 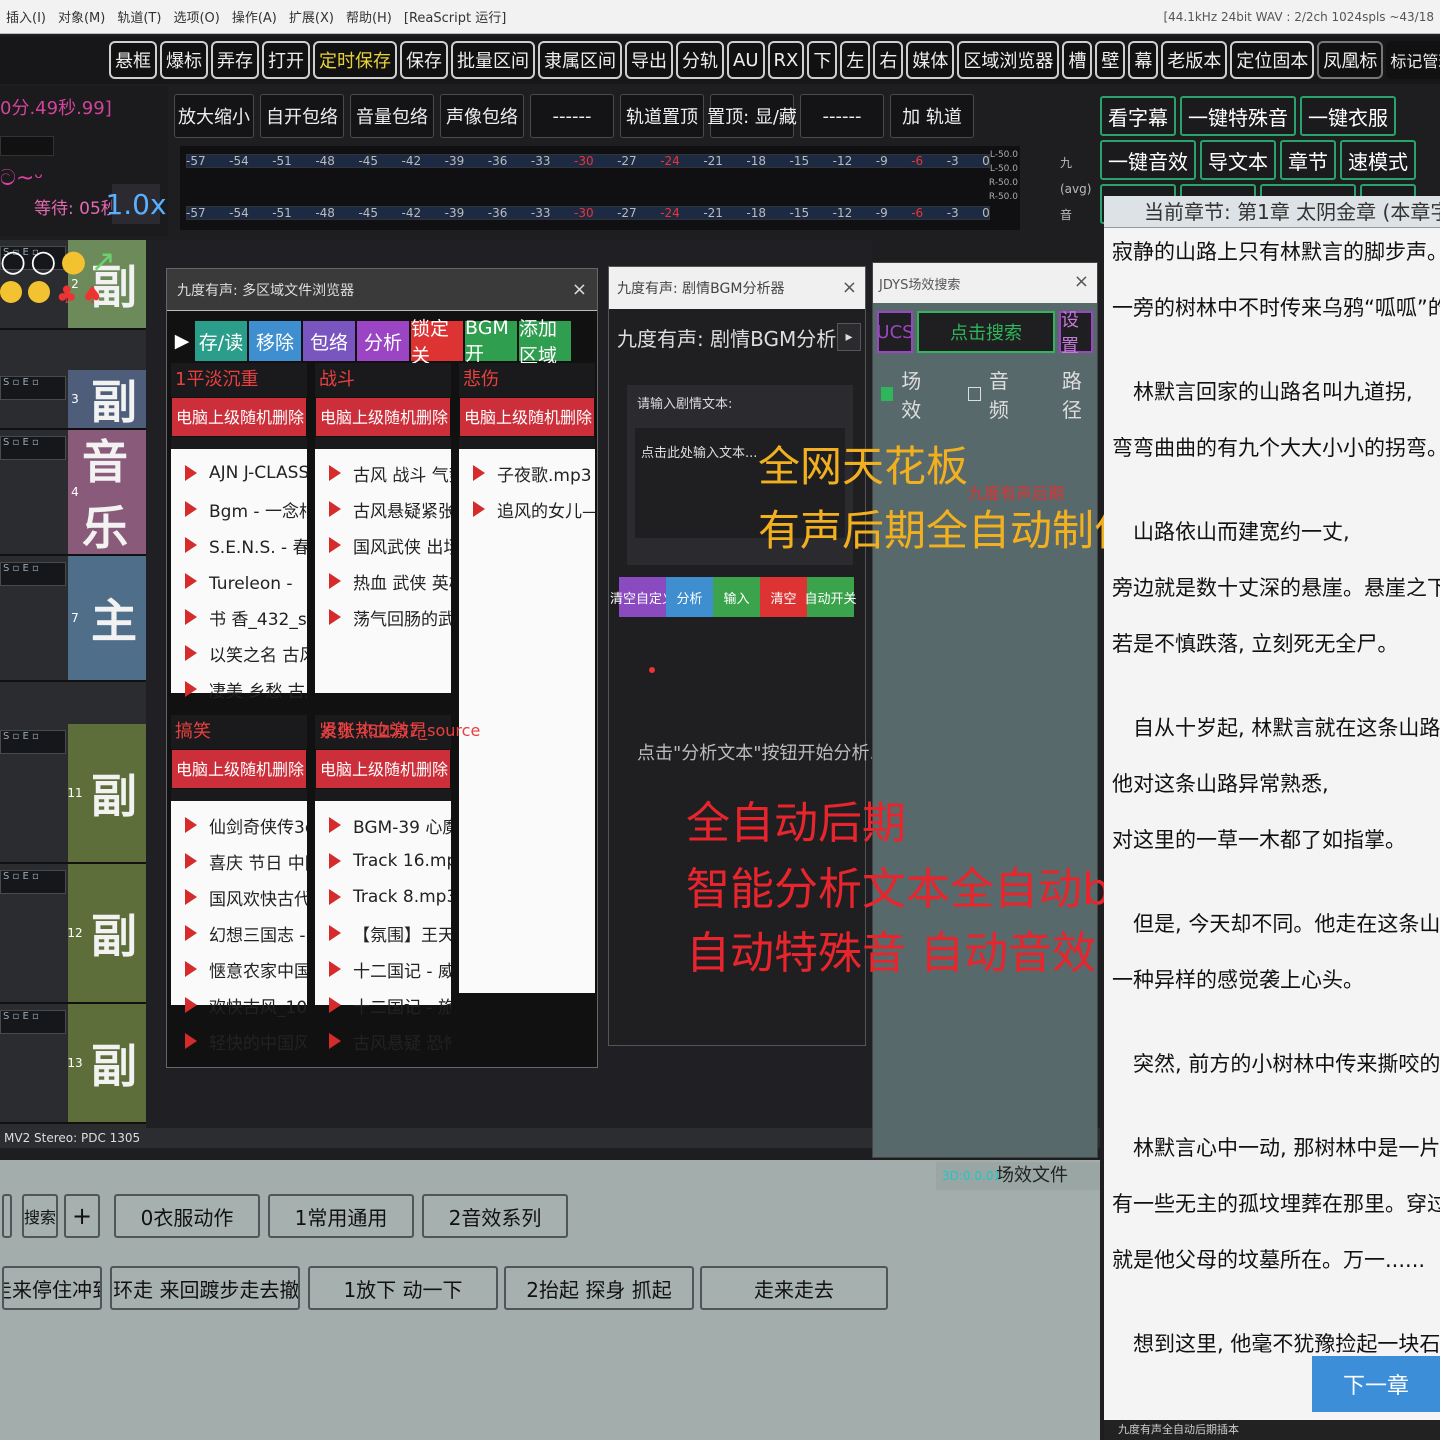 What do you see at coordinates (545, 342) in the screenshot?
I see `region-tab: 添加区域` at bounding box center [545, 342].